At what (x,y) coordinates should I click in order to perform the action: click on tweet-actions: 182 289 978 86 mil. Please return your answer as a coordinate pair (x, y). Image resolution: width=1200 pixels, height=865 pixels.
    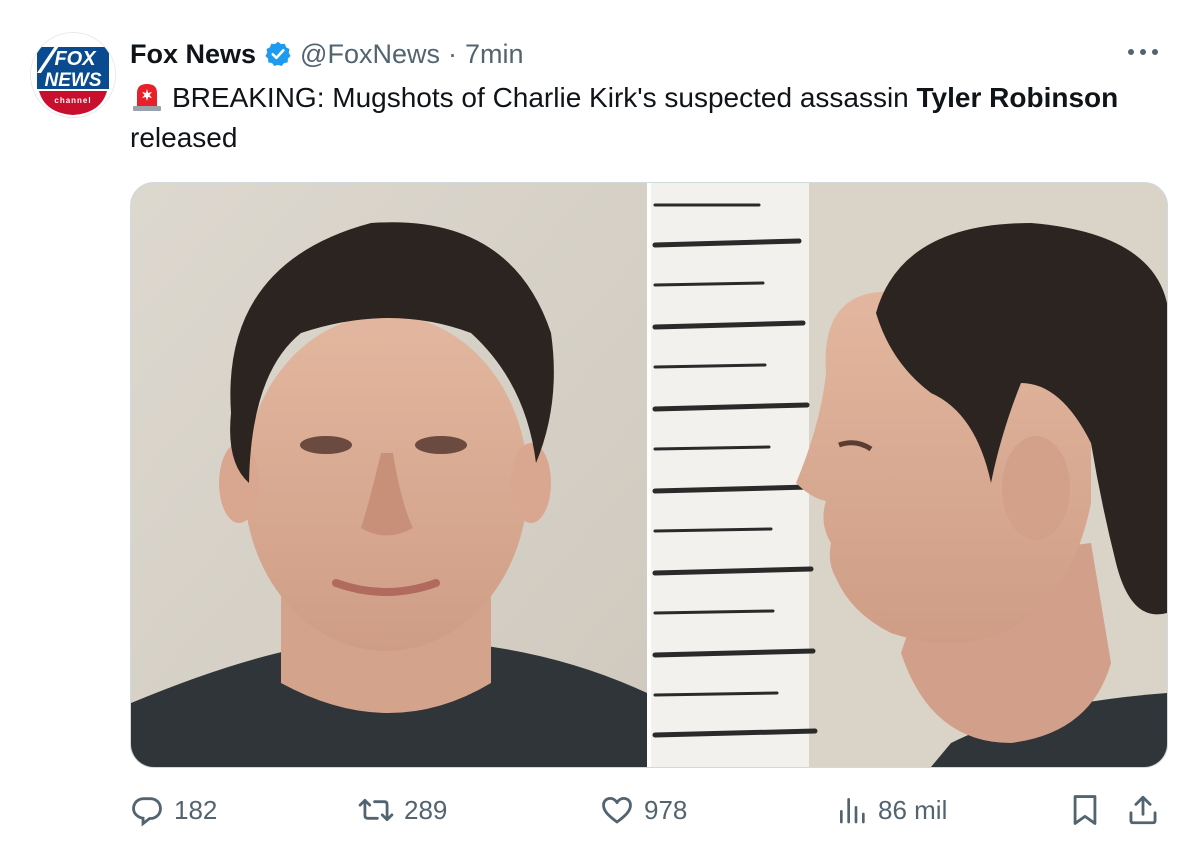
    Looking at the image, I should click on (648, 810).